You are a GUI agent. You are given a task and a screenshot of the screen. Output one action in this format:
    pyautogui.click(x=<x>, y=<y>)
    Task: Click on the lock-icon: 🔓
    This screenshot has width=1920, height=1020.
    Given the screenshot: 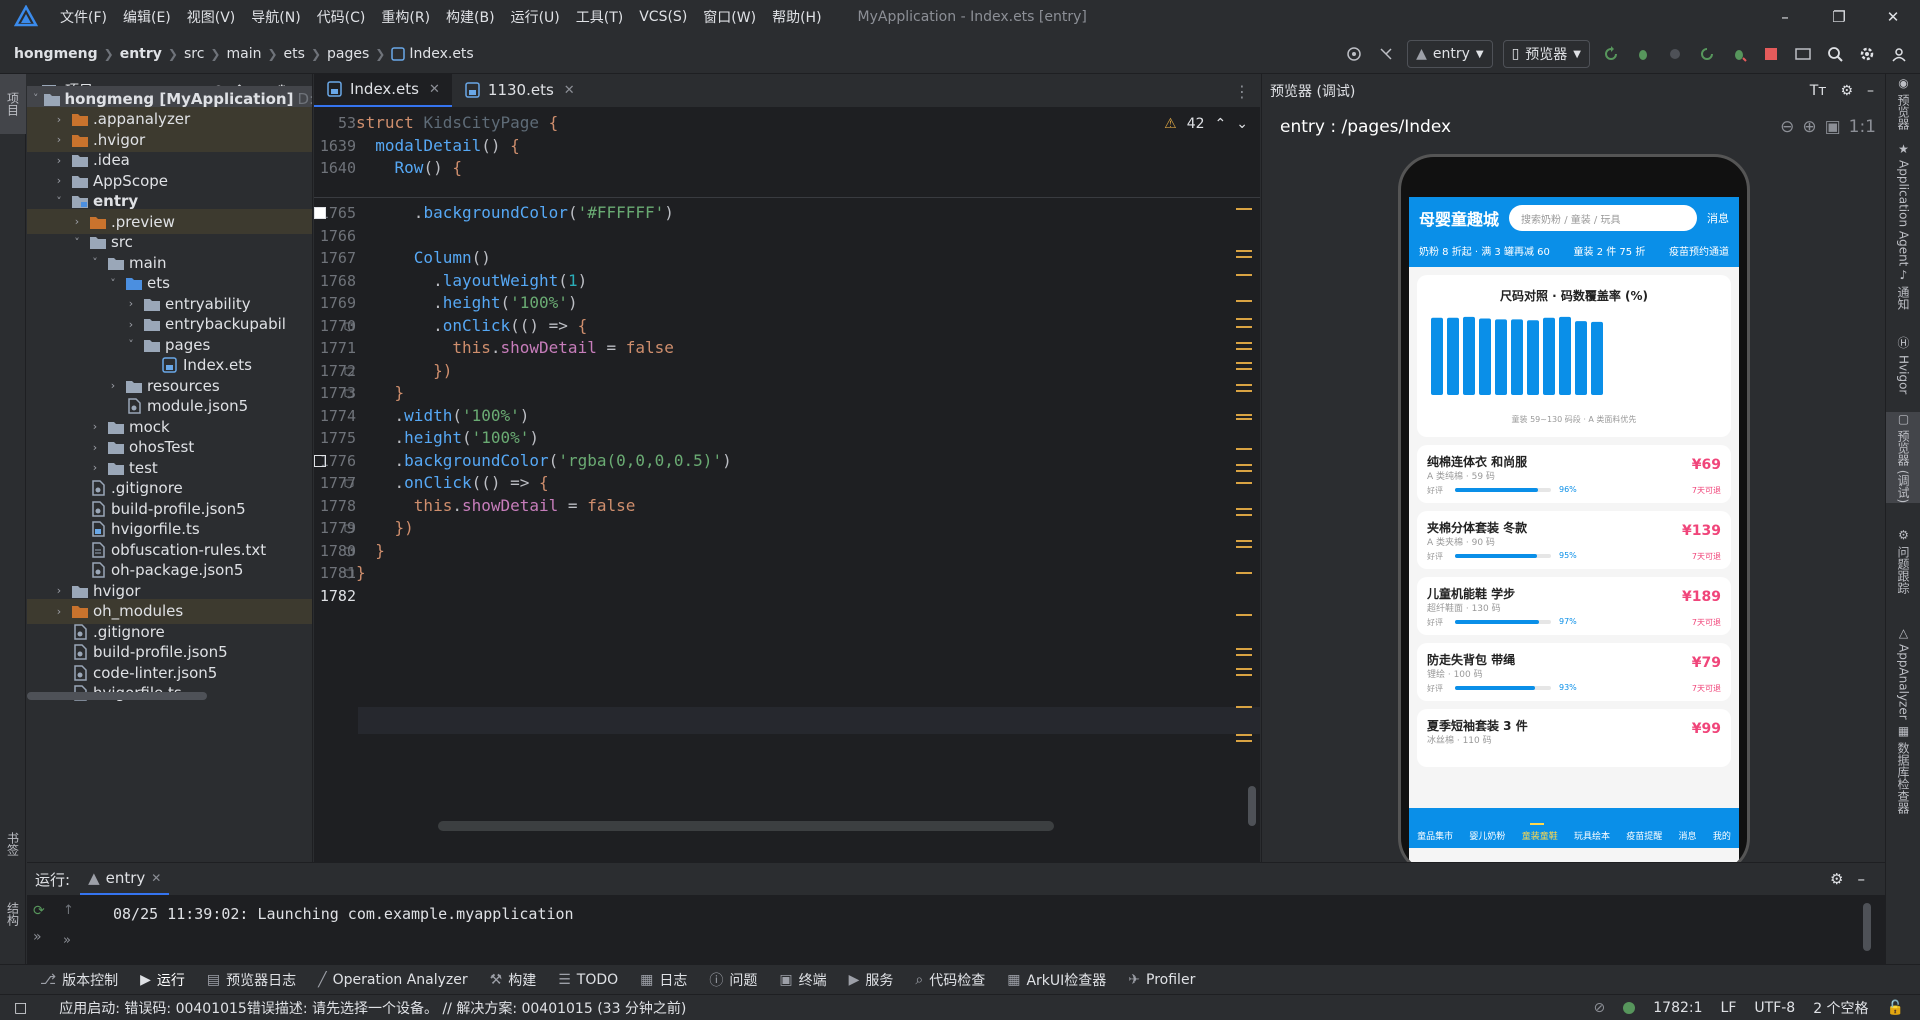 What is the action you would take?
    pyautogui.click(x=1895, y=1008)
    